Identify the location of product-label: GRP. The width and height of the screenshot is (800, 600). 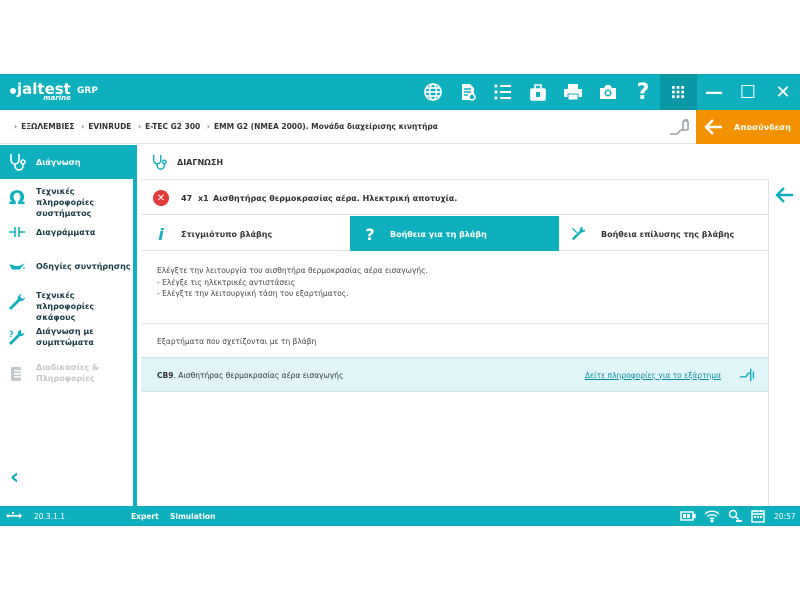
(87, 91).